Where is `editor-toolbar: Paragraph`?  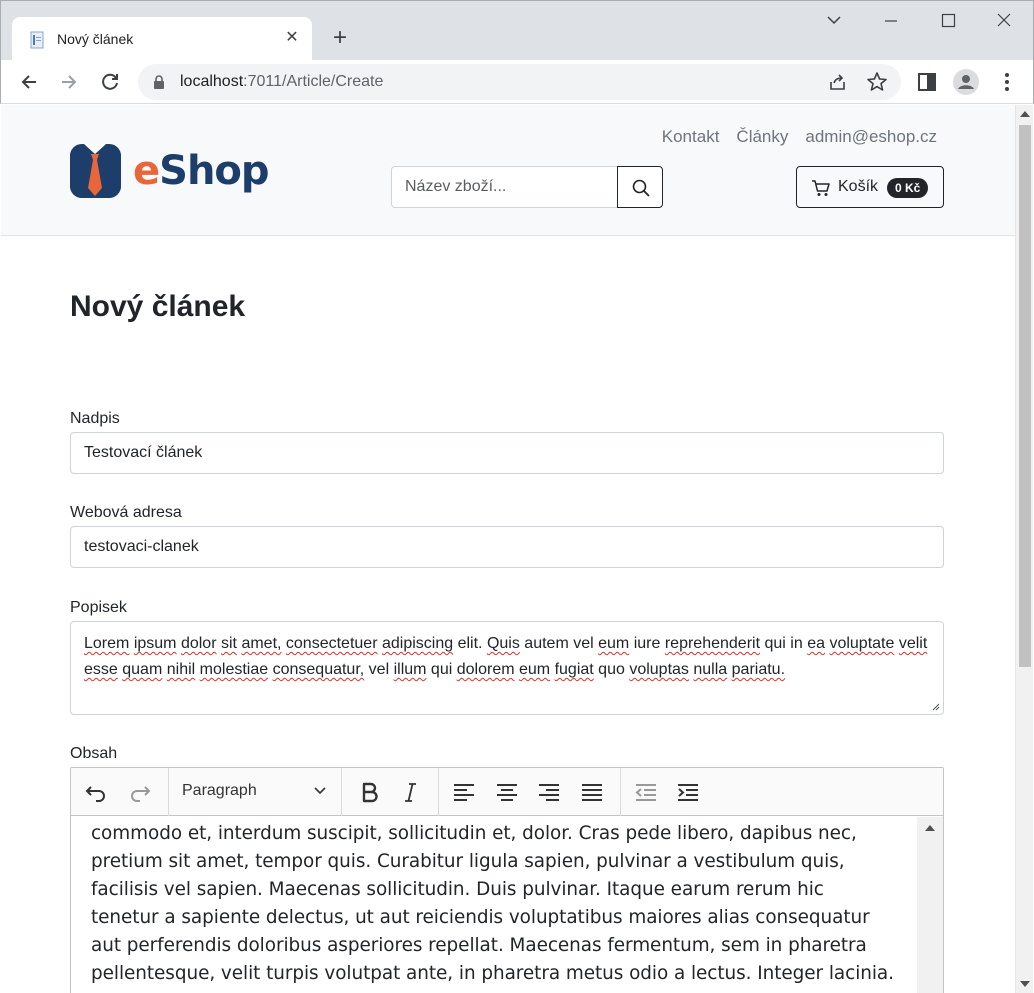 editor-toolbar: Paragraph is located at coordinates (507, 792).